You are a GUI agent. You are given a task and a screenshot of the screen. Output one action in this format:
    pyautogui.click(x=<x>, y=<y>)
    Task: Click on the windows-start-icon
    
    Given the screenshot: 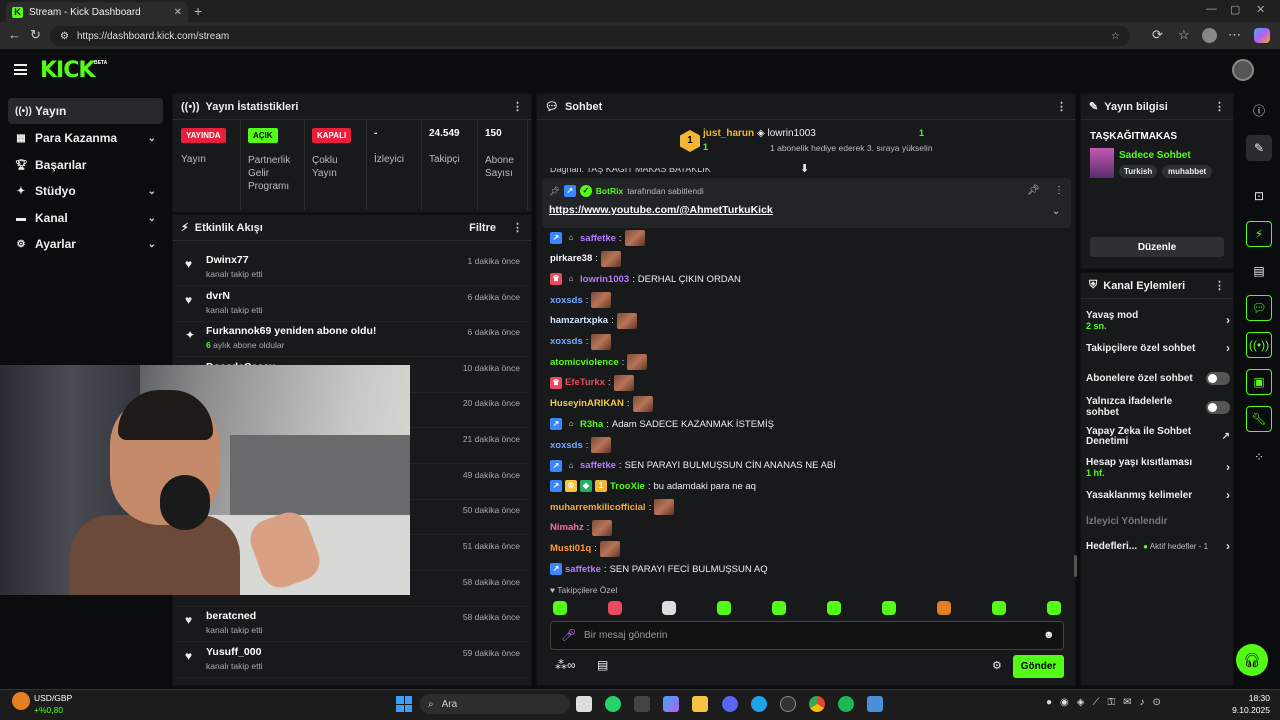 What is the action you would take?
    pyautogui.click(x=404, y=704)
    